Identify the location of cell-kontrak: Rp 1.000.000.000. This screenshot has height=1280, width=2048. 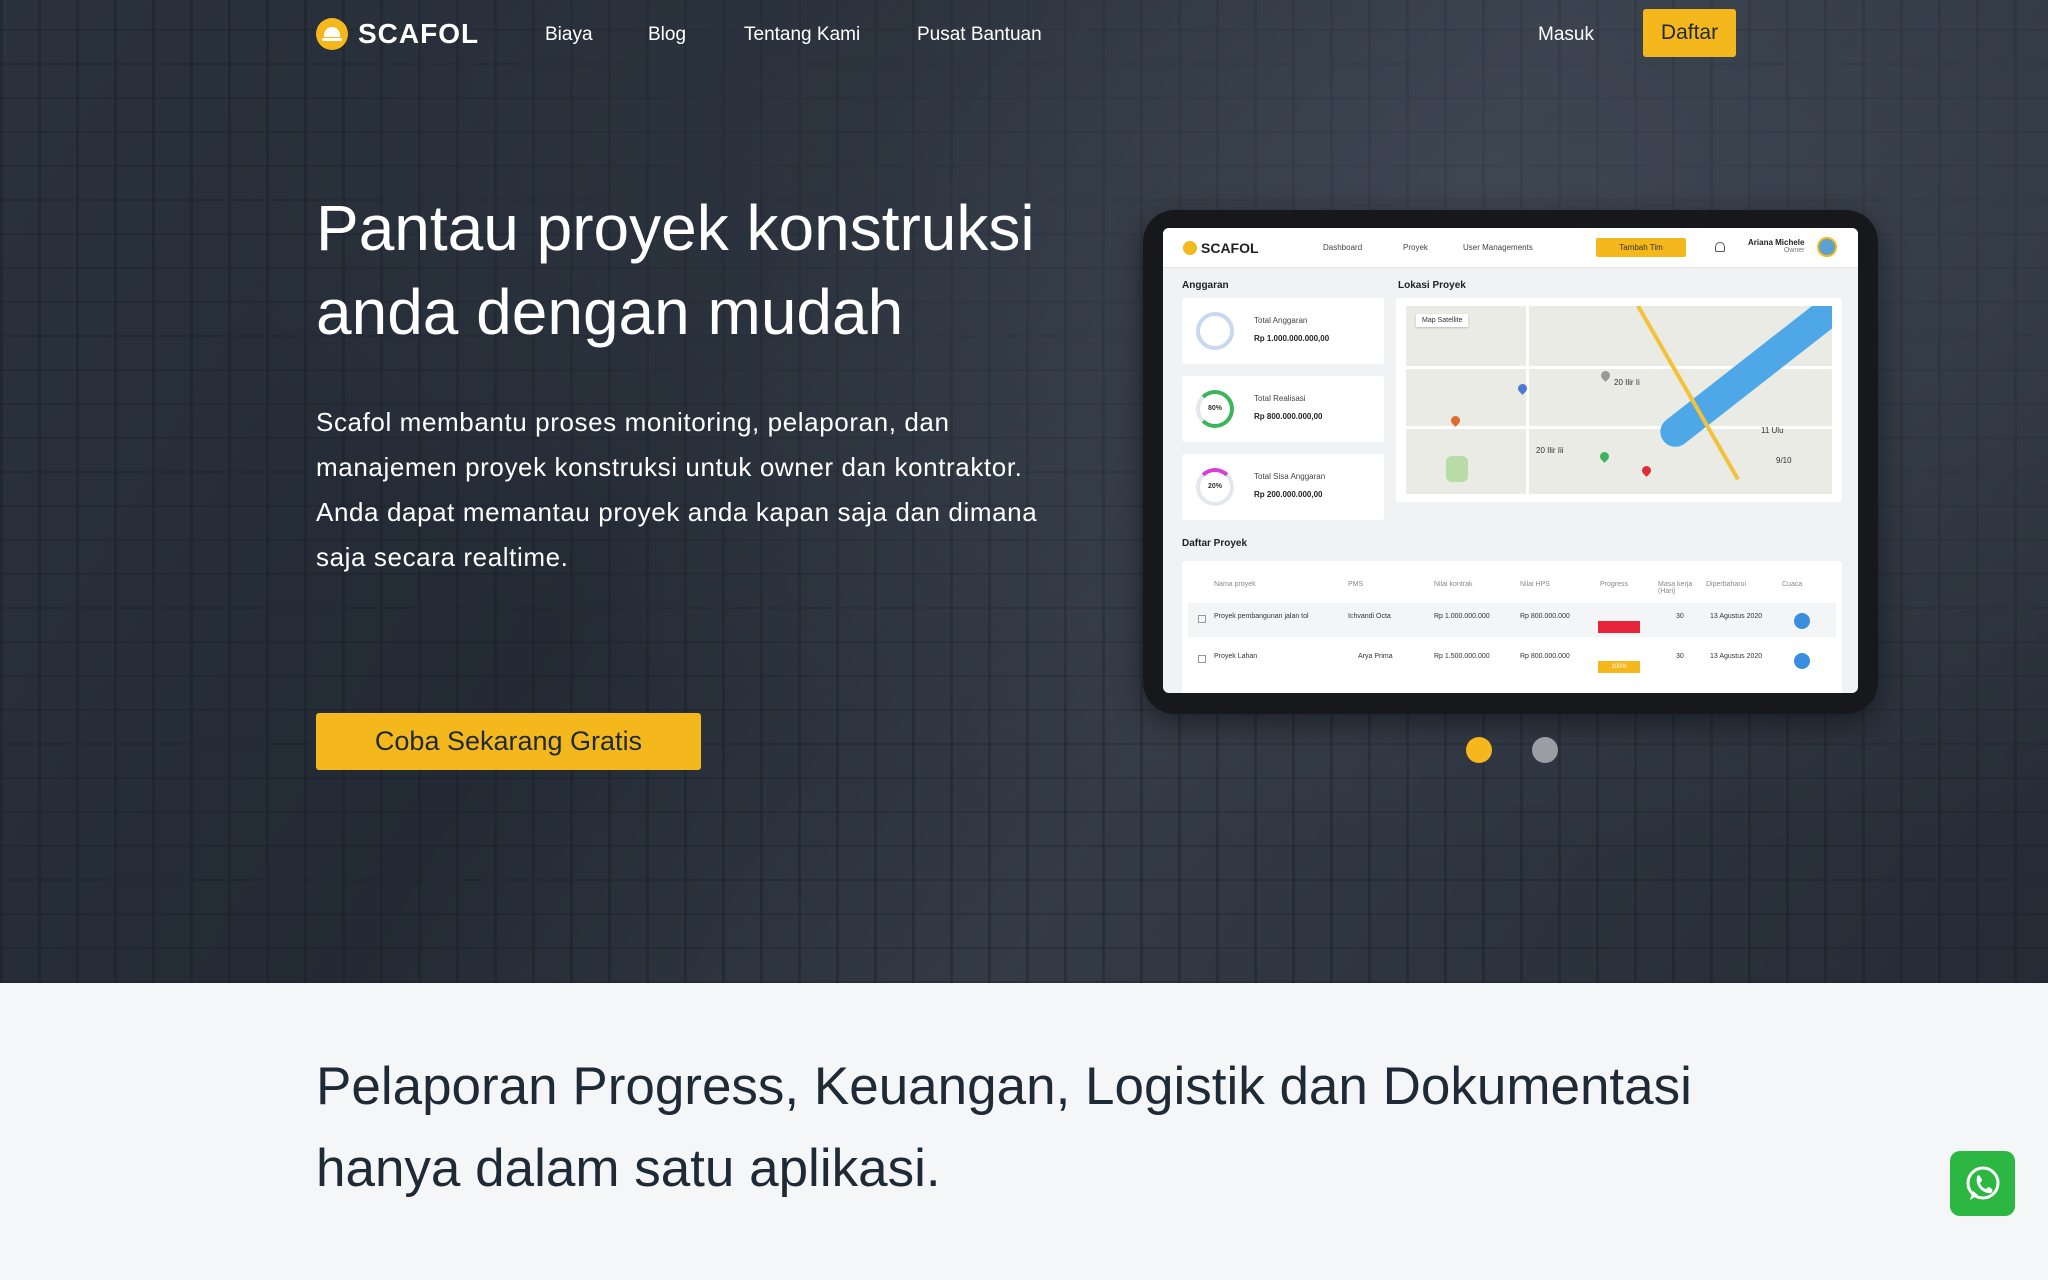
(1462, 616).